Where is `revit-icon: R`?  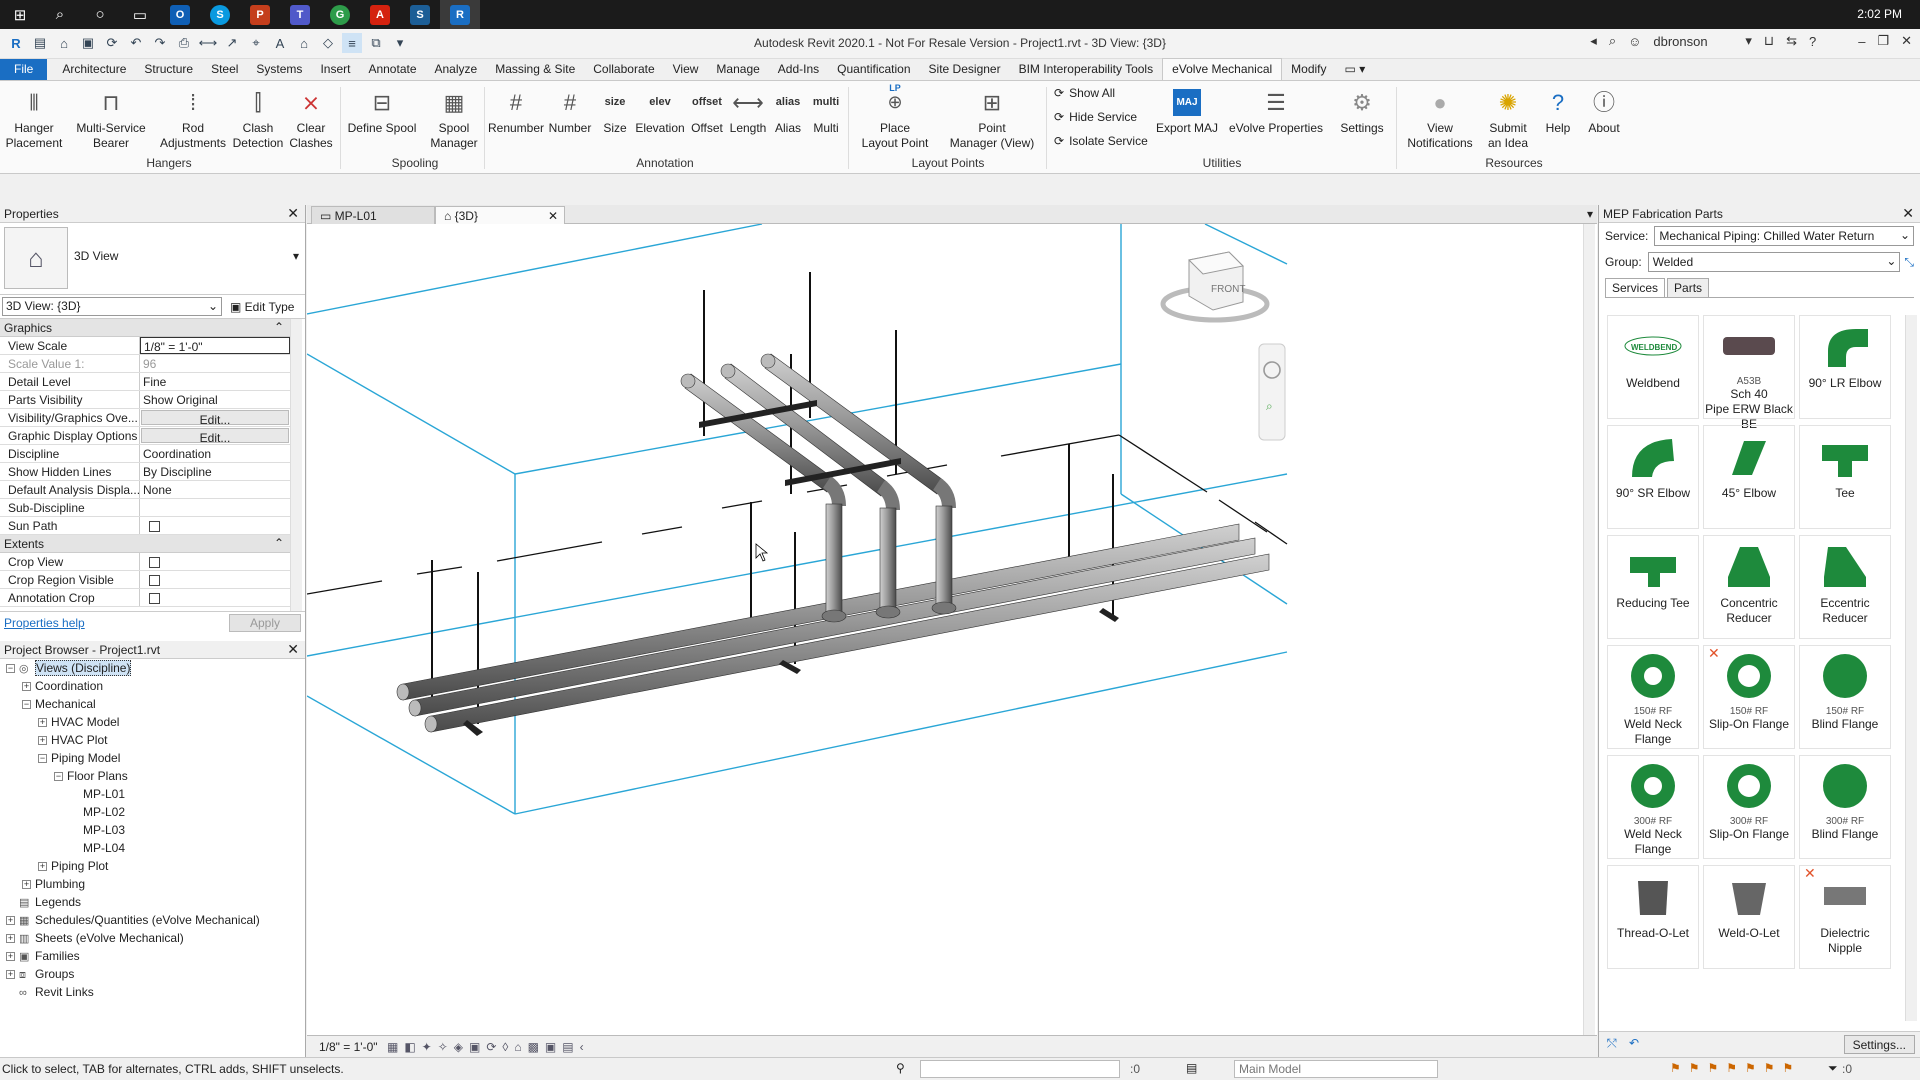 revit-icon: R is located at coordinates (460, 14).